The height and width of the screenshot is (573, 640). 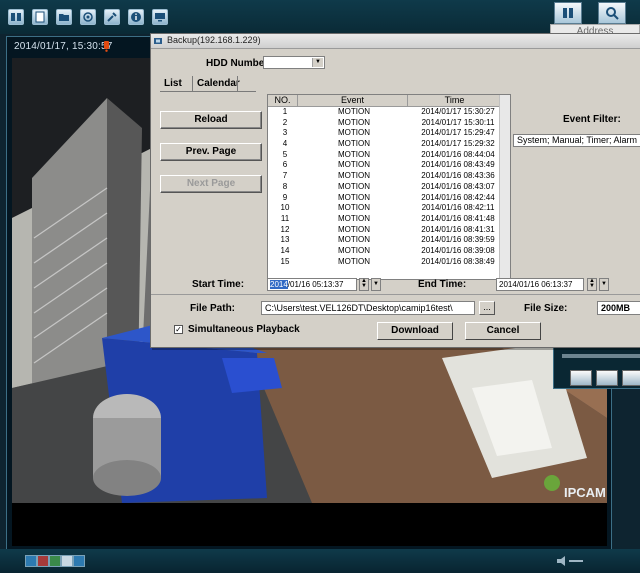 What do you see at coordinates (285, 111) in the screenshot?
I see `row-no: 1` at bounding box center [285, 111].